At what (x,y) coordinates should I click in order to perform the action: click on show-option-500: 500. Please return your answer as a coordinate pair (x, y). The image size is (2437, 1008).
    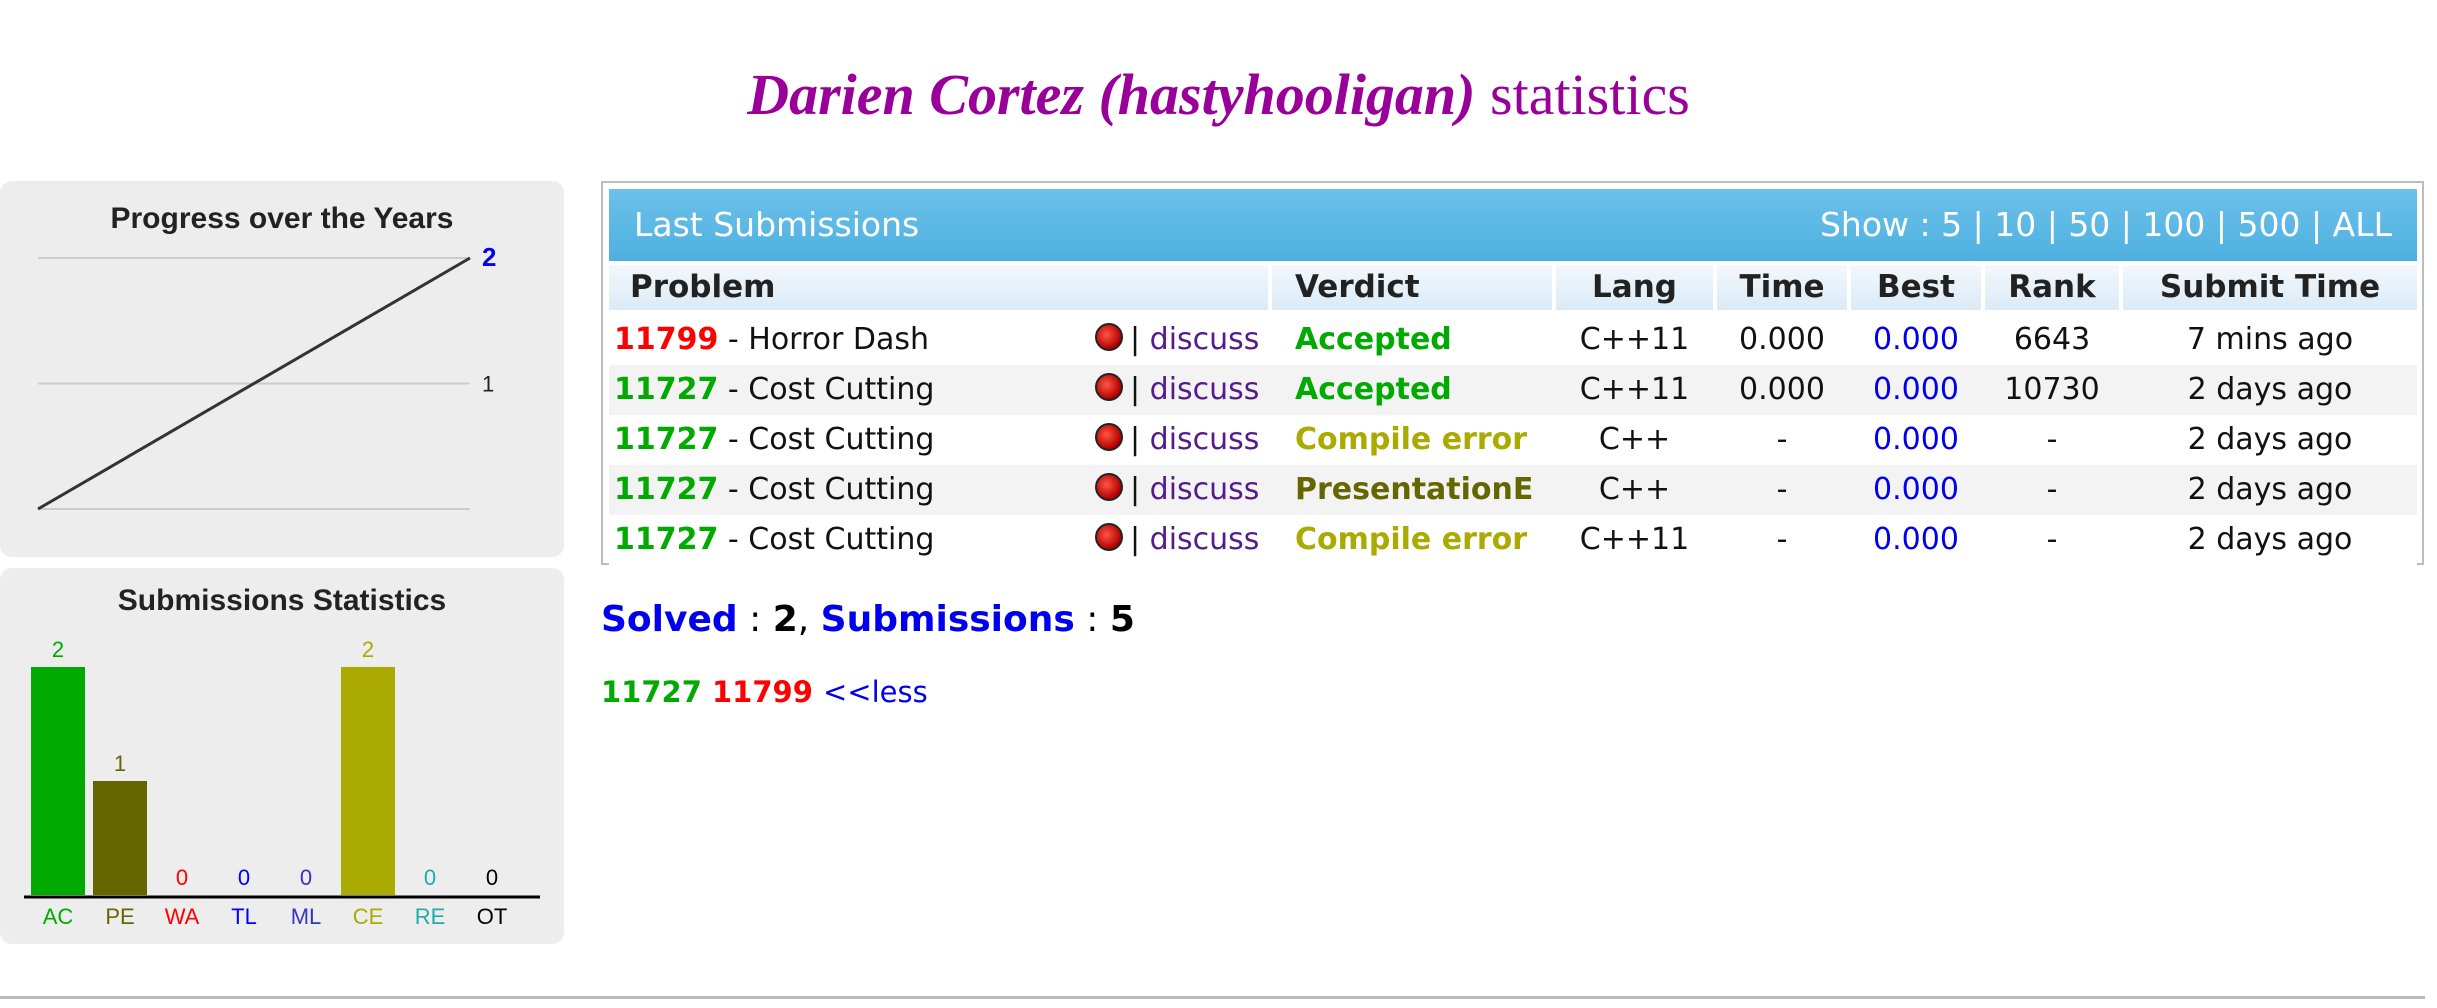
    Looking at the image, I should click on (2269, 224).